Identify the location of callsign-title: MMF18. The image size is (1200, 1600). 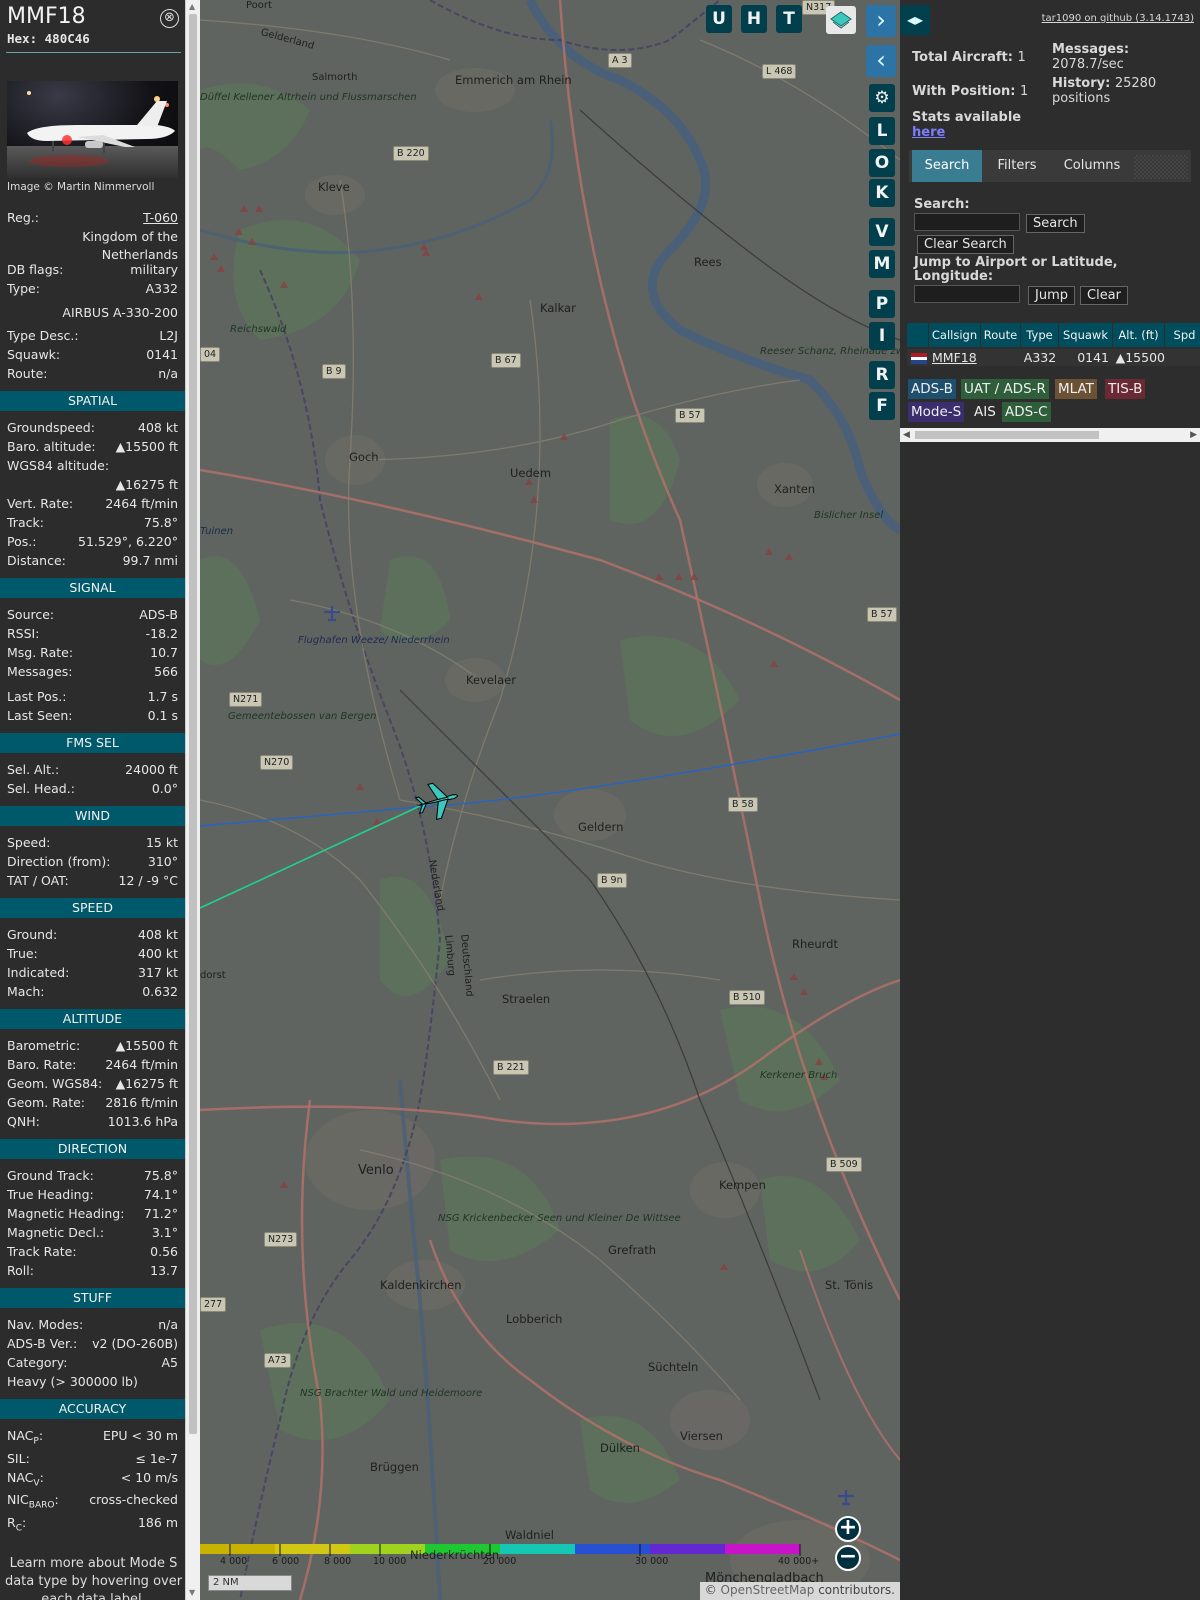
(46, 16).